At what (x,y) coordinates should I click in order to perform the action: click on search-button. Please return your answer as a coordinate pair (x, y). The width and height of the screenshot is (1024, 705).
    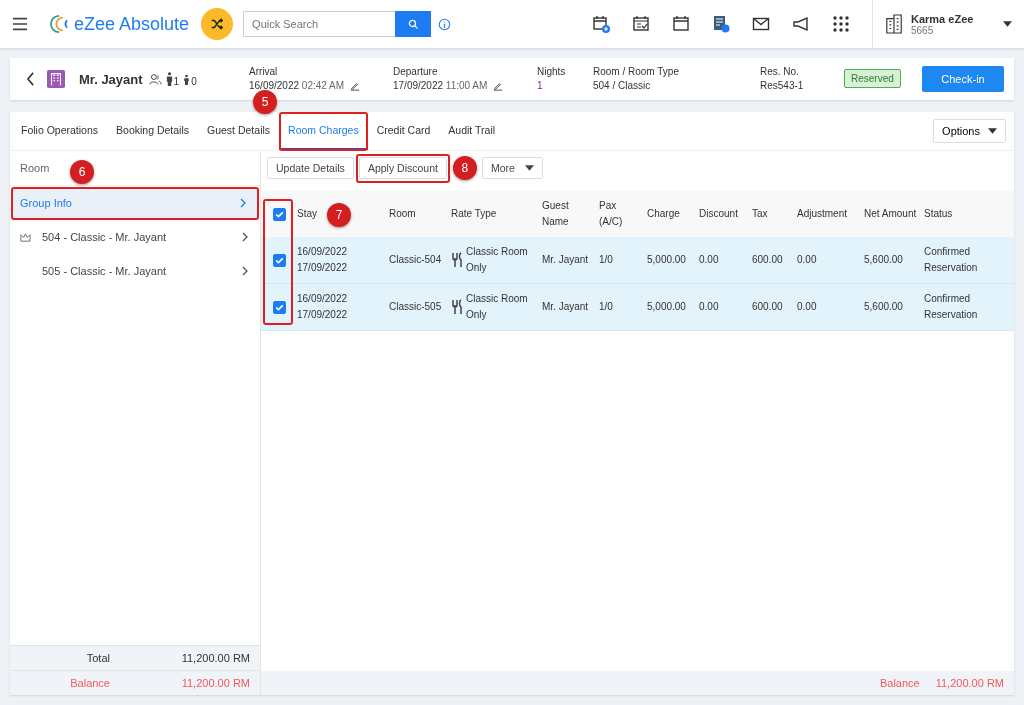
    Looking at the image, I should click on (413, 24).